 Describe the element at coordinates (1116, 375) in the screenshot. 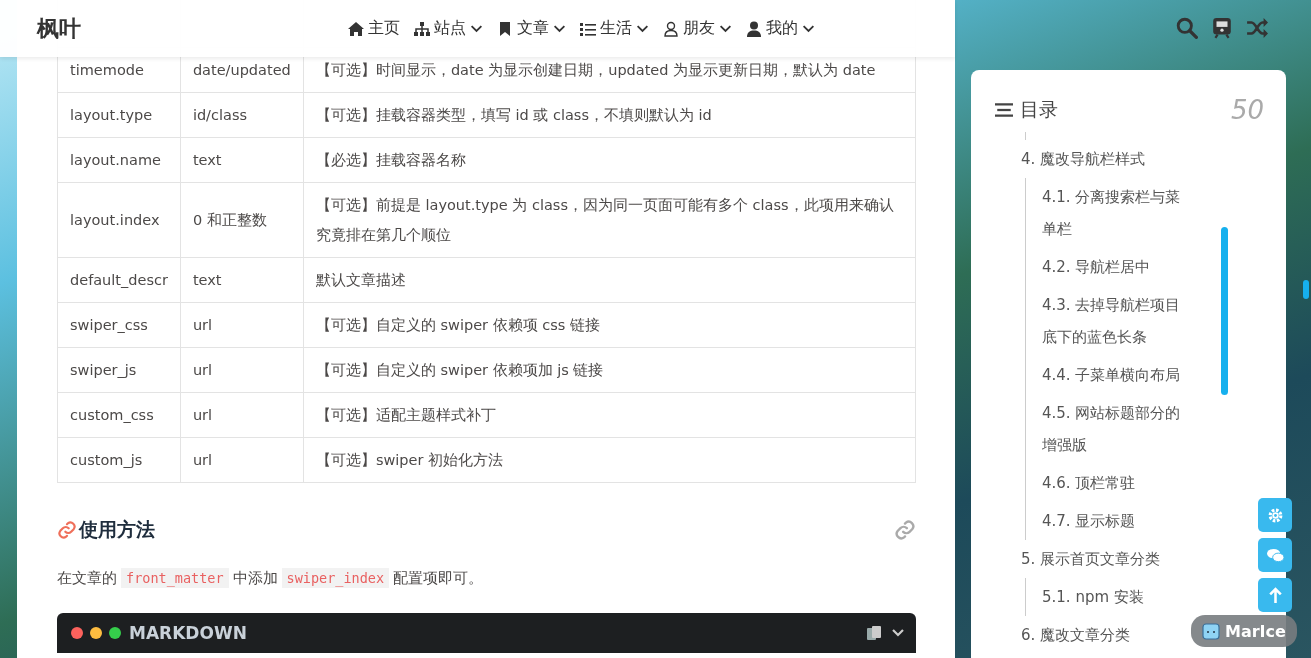

I see `toc-link: 4.4. 子菜单横向布局` at that location.